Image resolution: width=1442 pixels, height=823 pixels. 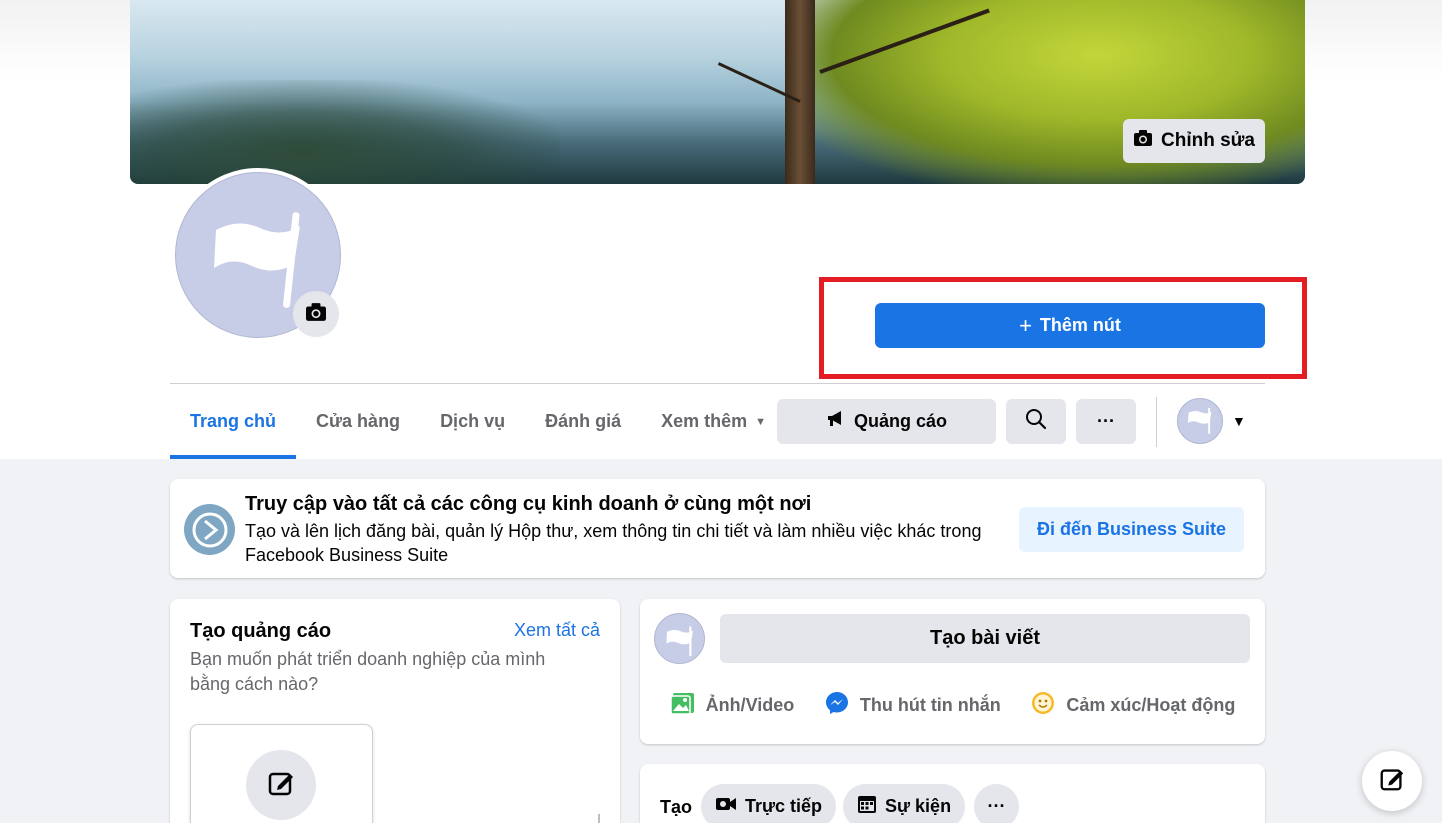 I want to click on calendar-icon, so click(x=867, y=806).